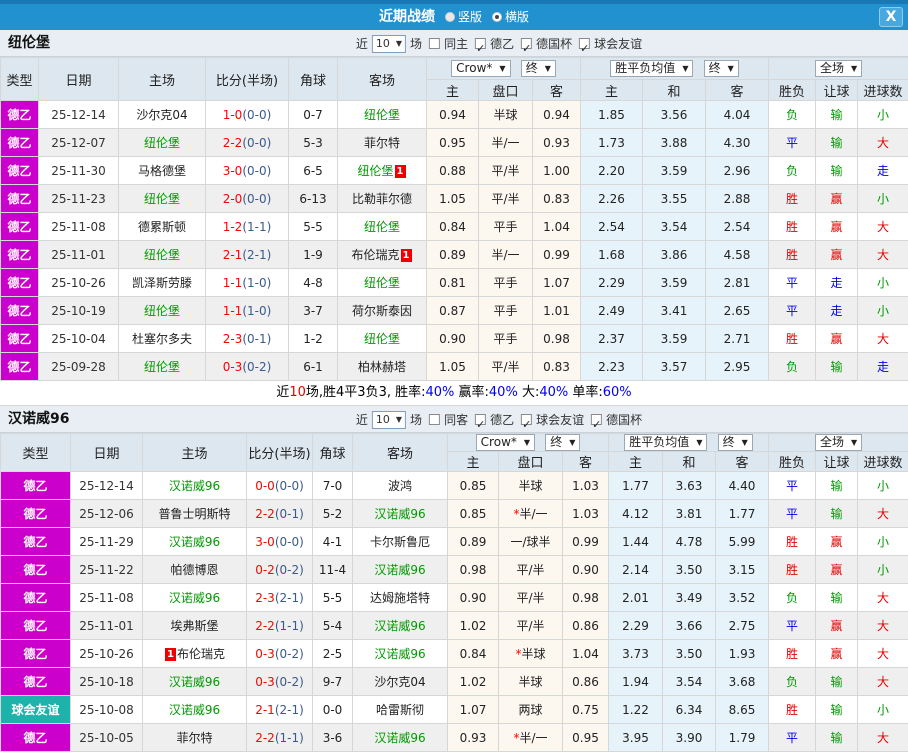 The height and width of the screenshot is (753, 908). What do you see at coordinates (400, 486) in the screenshot?
I see `away-team-link: 波鸿` at bounding box center [400, 486].